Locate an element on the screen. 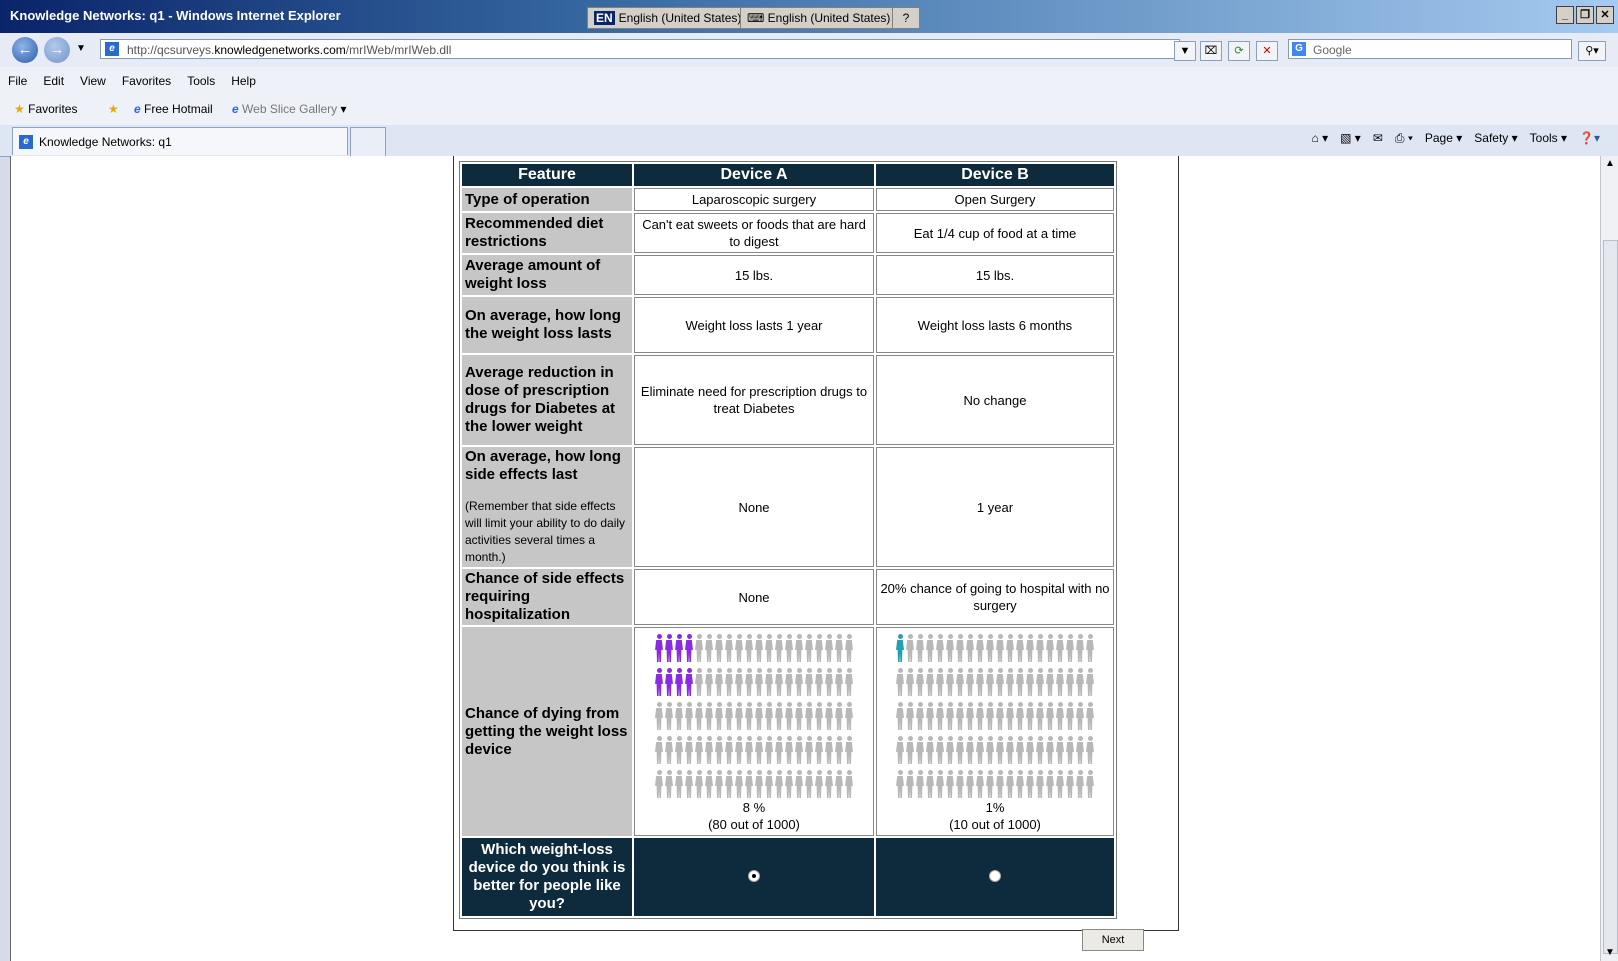  scrollbar-thumb is located at coordinates (1610, 597).